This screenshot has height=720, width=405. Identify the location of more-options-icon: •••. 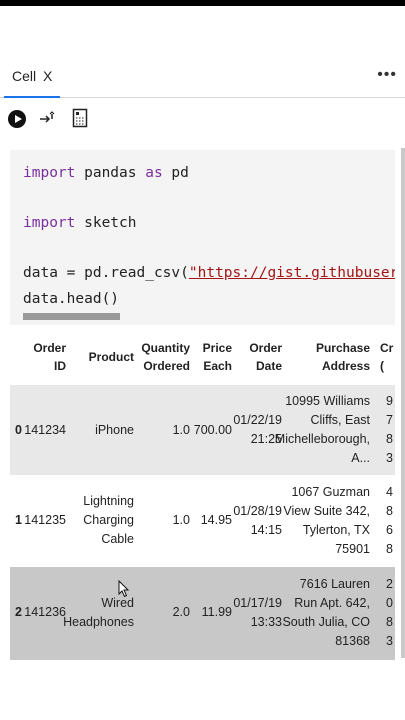
(387, 75).